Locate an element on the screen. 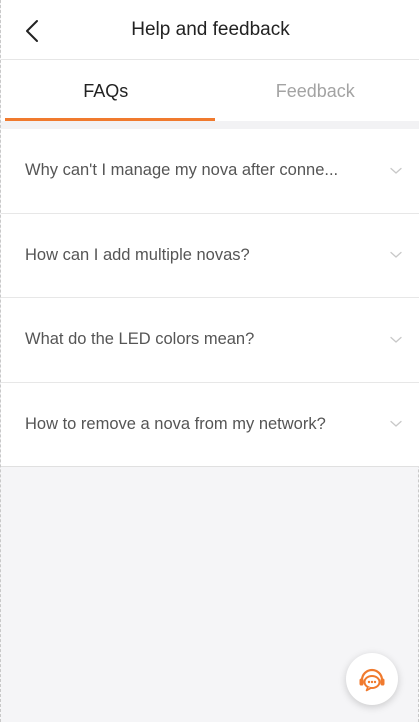 This screenshot has width=419, height=722. faq-item: How to remove a nova from my network? is located at coordinates (210, 425).